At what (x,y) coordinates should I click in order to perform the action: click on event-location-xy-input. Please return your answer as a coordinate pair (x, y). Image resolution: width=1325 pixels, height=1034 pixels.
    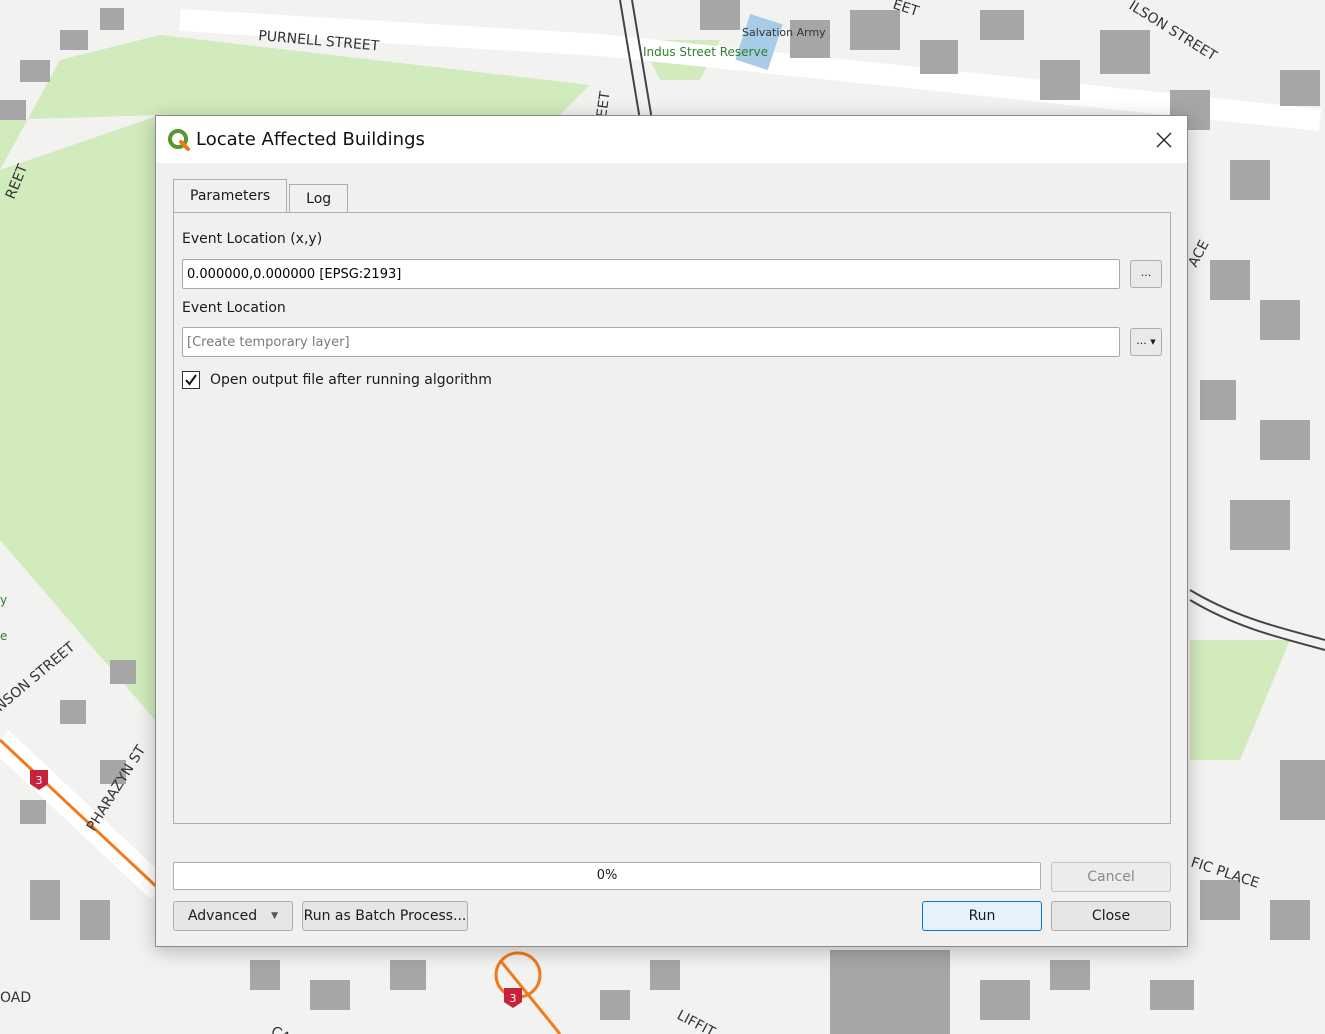
    Looking at the image, I should click on (651, 274).